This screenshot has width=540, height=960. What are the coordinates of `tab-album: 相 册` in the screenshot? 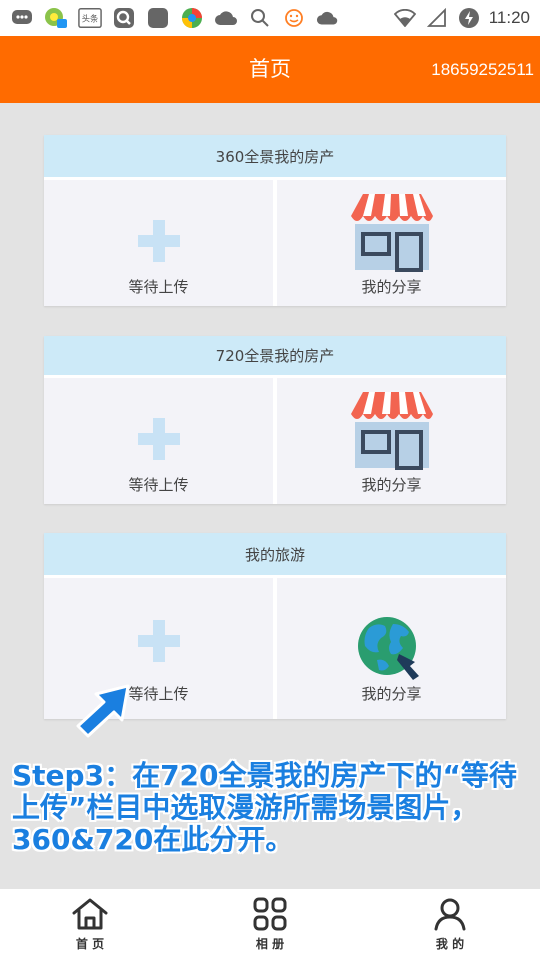 It's located at (270, 924).